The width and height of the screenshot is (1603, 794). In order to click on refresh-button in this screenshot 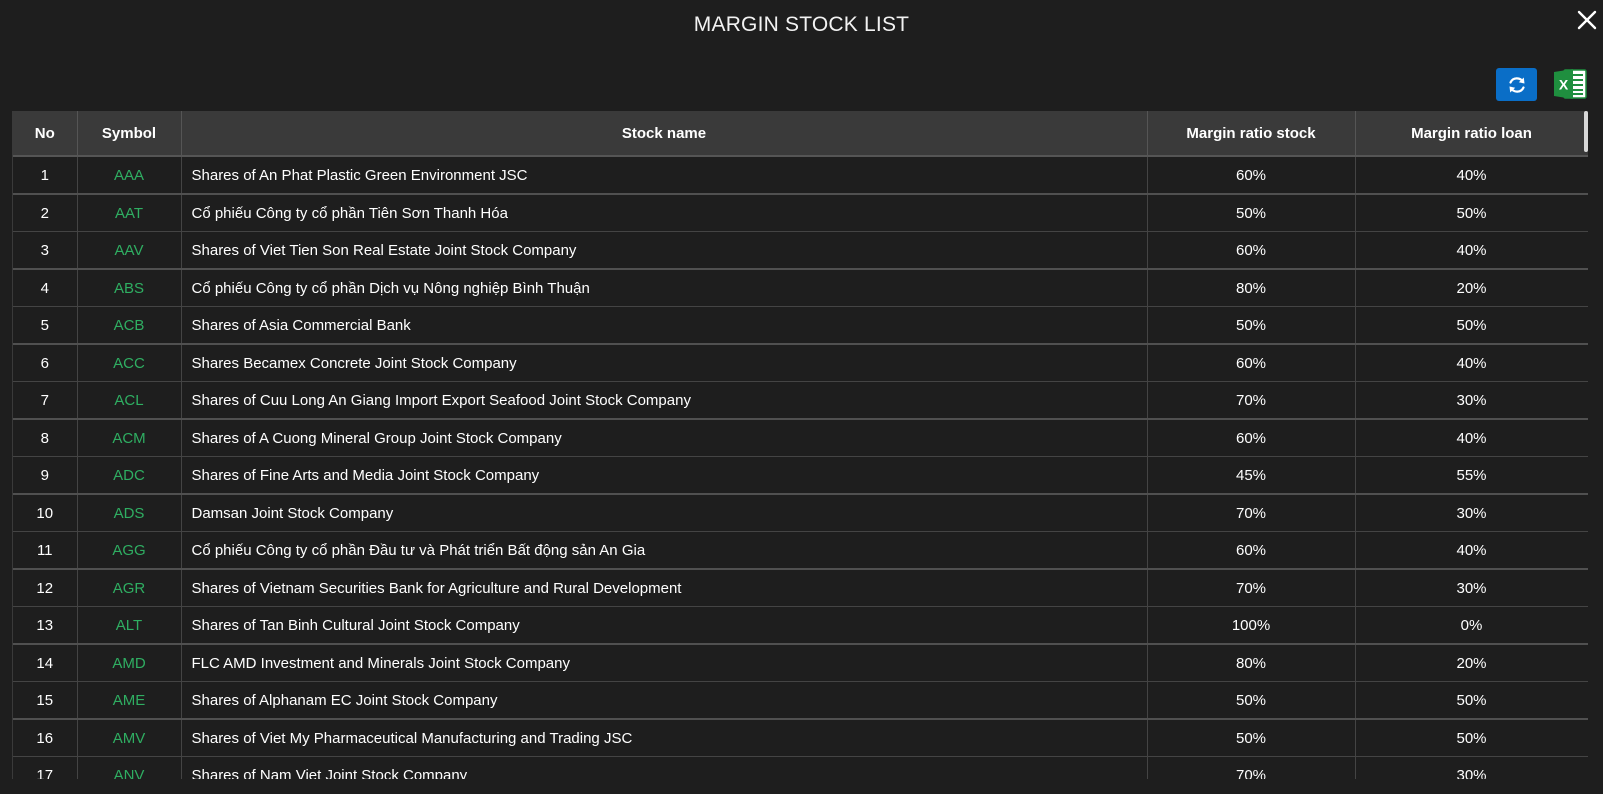, I will do `click(1516, 84)`.